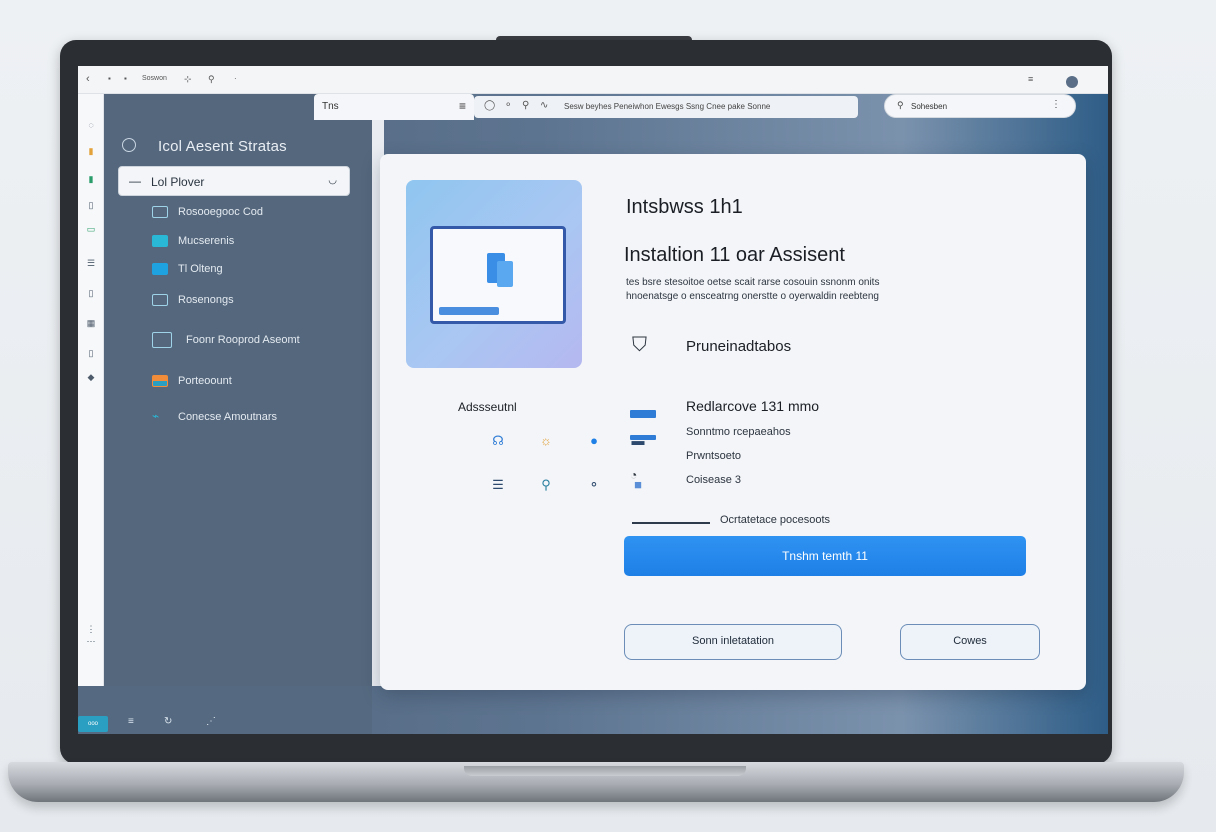 Image resolution: width=1216 pixels, height=832 pixels. I want to click on pin-icon: ⊹, so click(188, 79).